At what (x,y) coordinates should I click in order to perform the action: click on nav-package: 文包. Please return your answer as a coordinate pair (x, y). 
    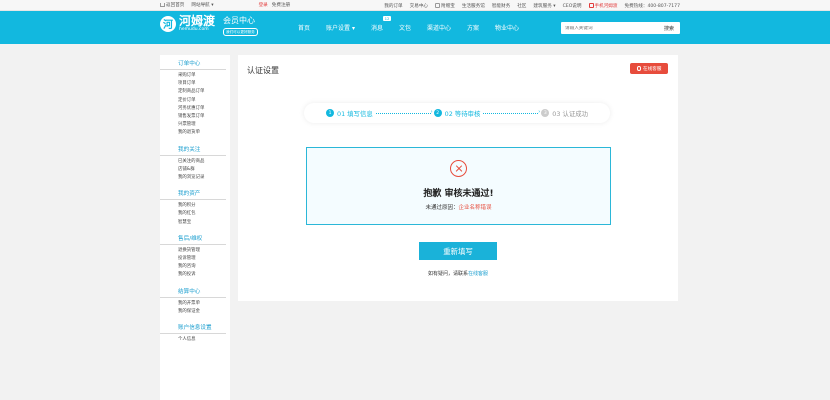
    Looking at the image, I should click on (405, 27).